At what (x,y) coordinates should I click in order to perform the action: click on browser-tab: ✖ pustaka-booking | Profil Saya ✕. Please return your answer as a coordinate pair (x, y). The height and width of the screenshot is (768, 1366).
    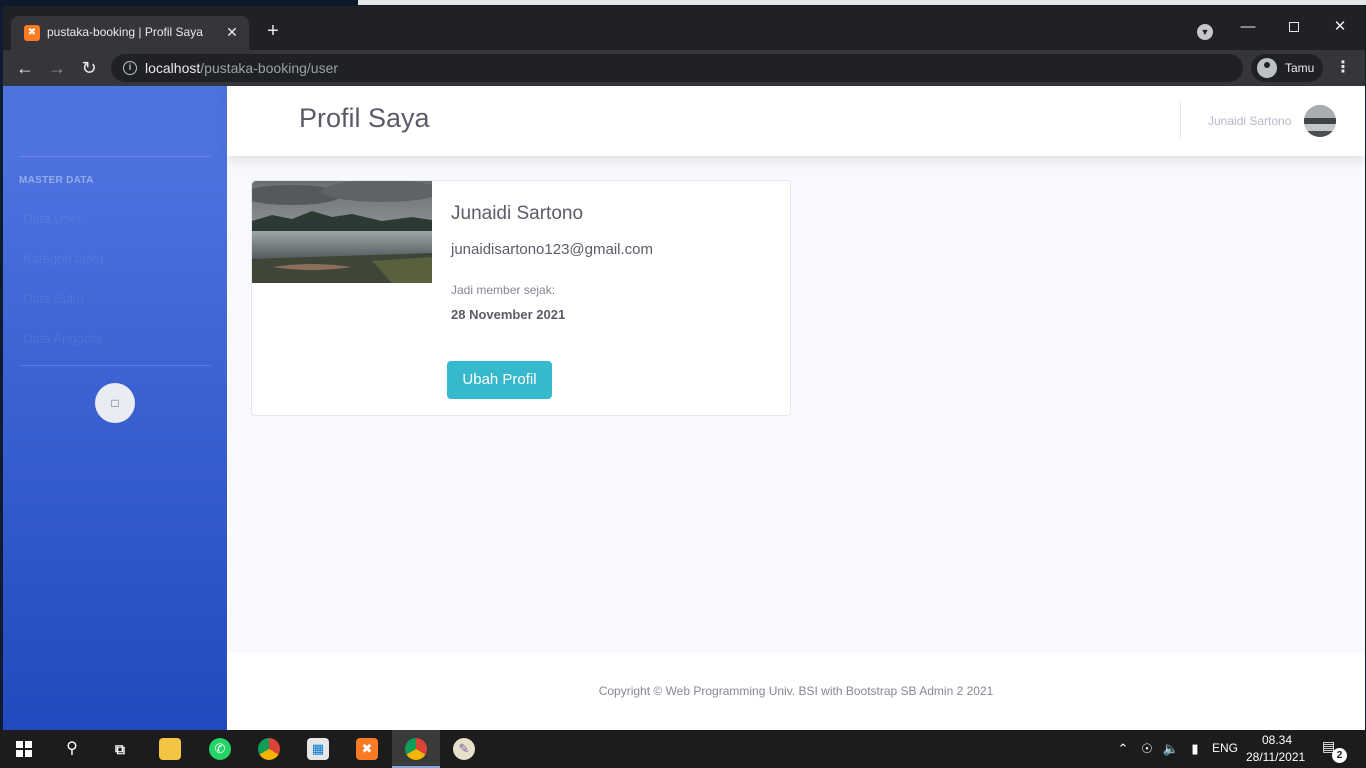
    Looking at the image, I should click on (130, 33).